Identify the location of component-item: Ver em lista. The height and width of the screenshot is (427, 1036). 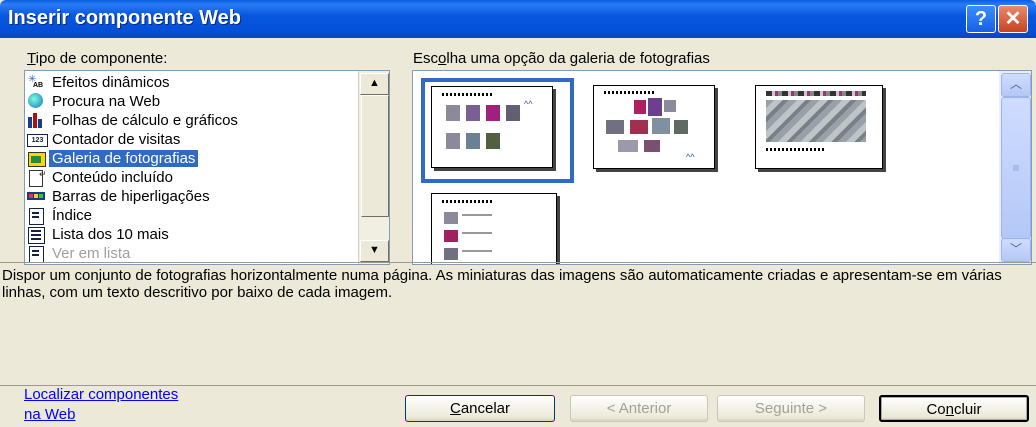
(190, 253).